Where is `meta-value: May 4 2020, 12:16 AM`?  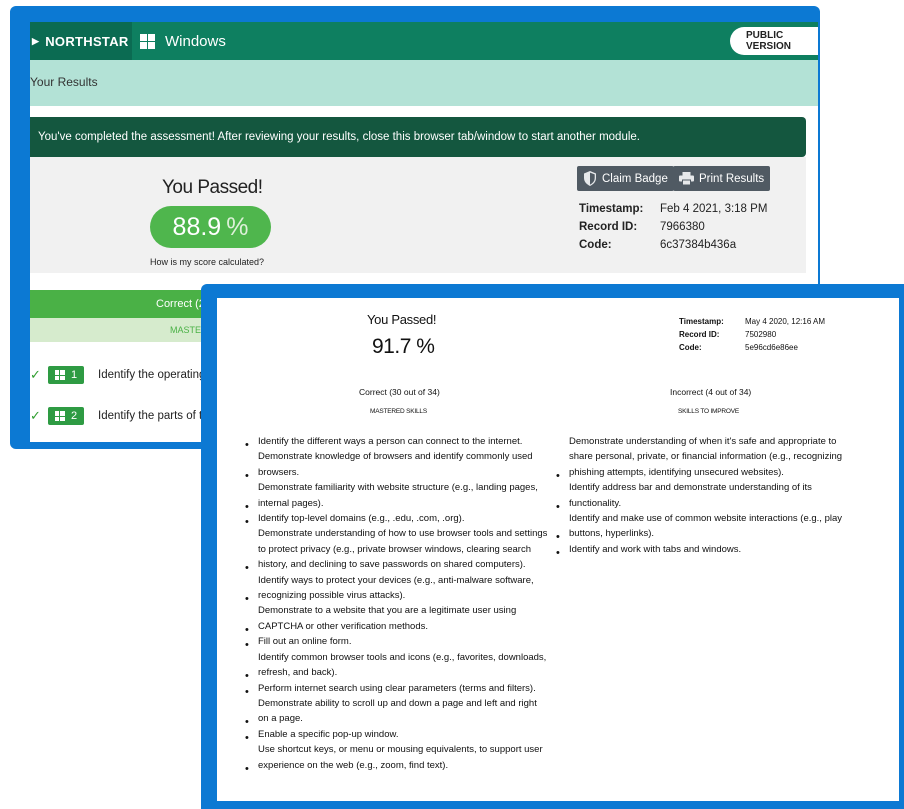 meta-value: May 4 2020, 12:16 AM is located at coordinates (785, 321).